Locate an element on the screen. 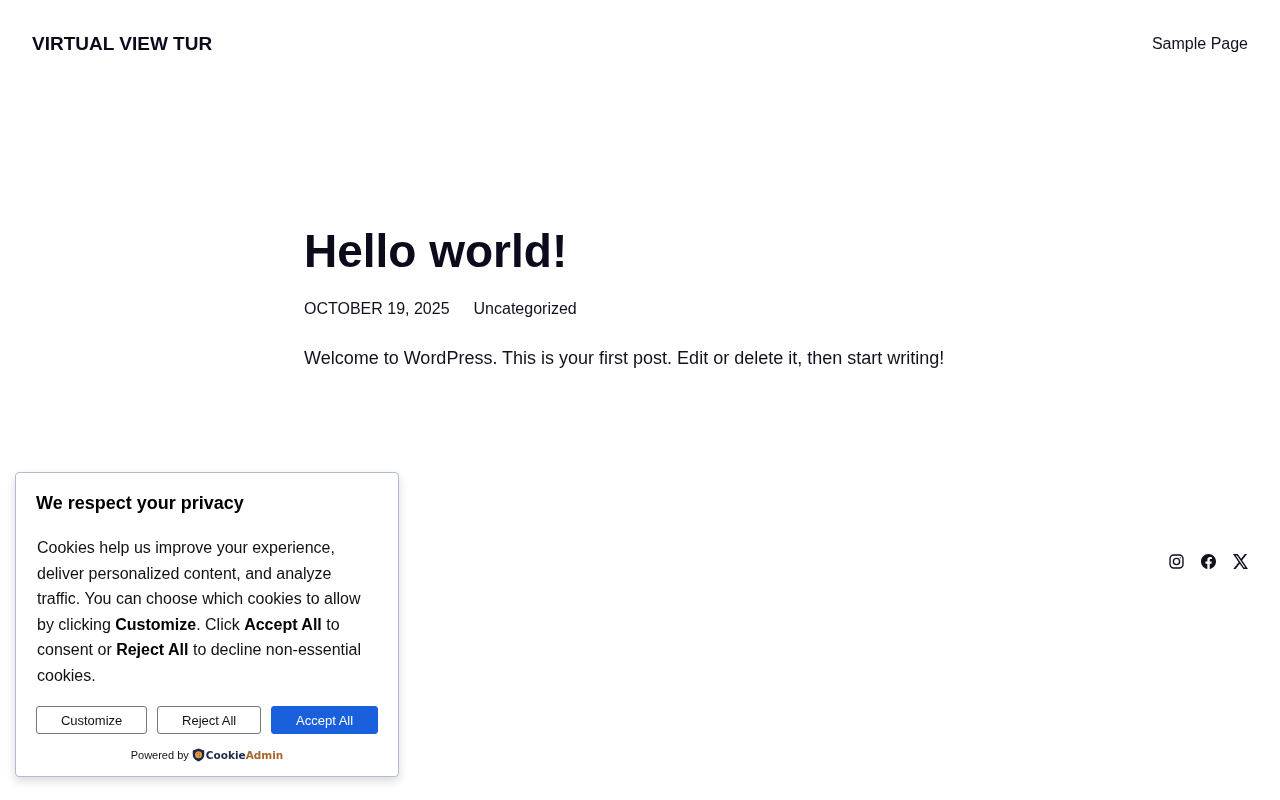 This screenshot has width=1280, height=800. camera-outline-icon is located at coordinates (1176, 562).